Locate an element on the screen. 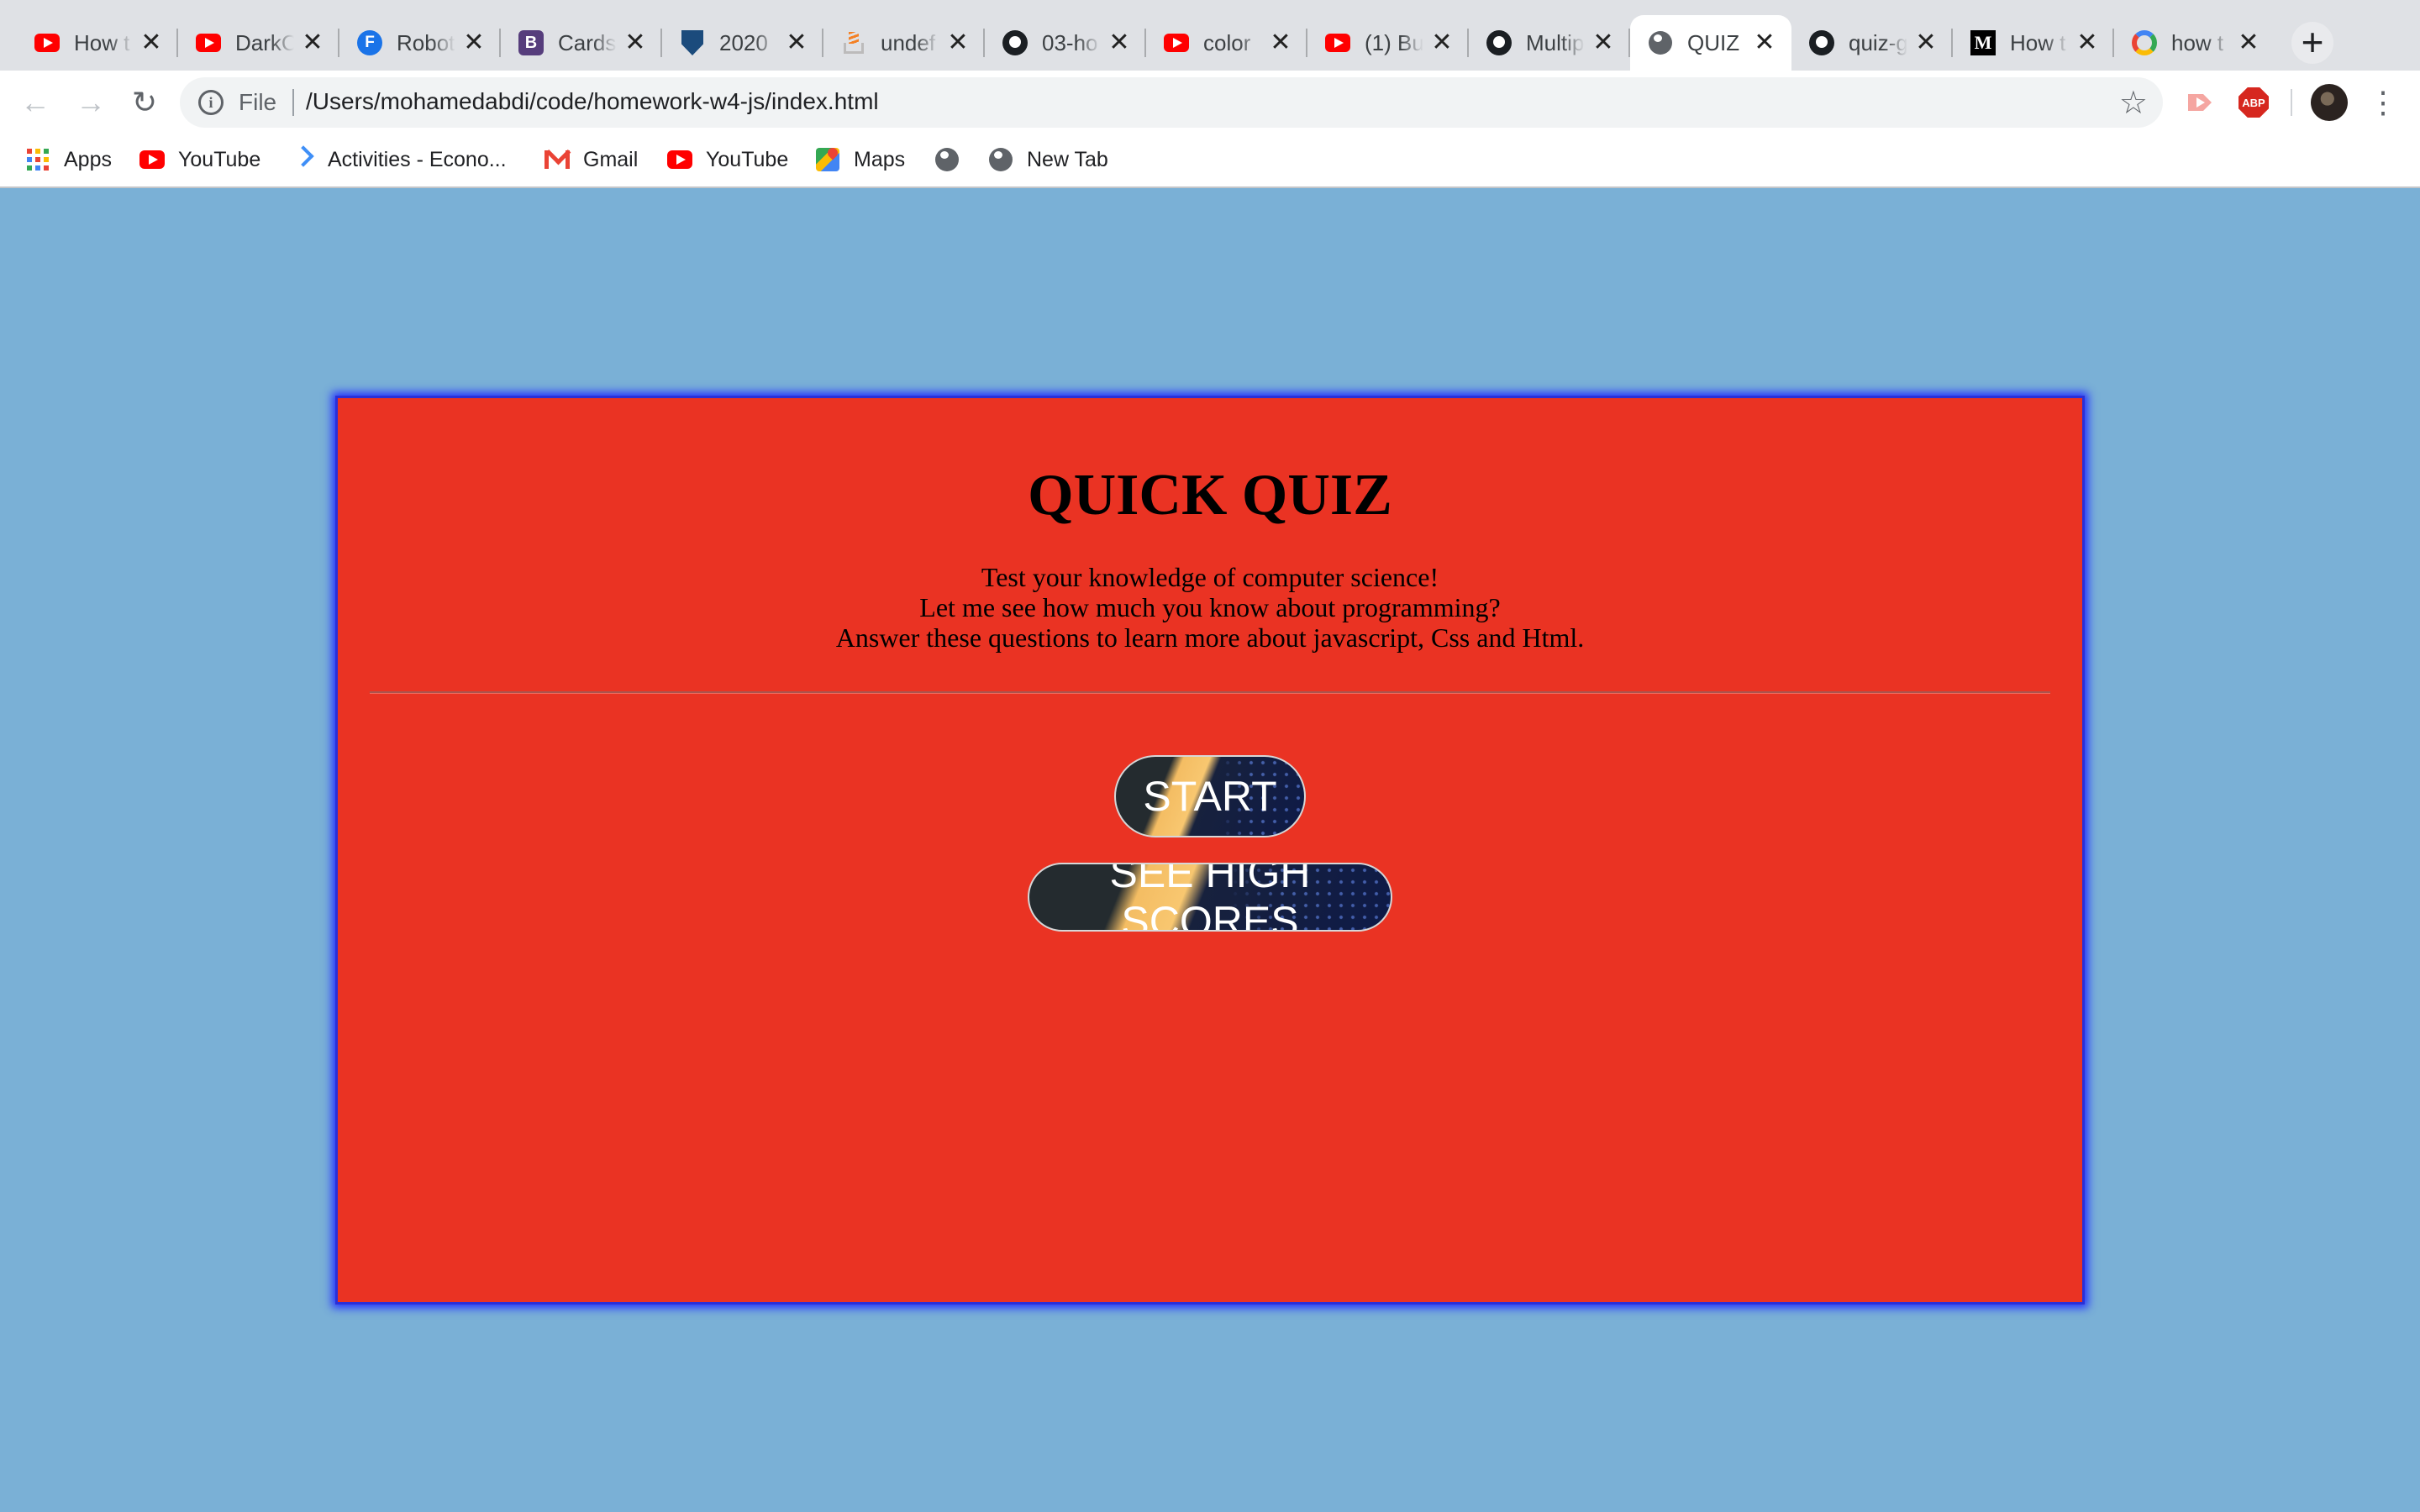  reload-button: ↻ is located at coordinates (144, 102).